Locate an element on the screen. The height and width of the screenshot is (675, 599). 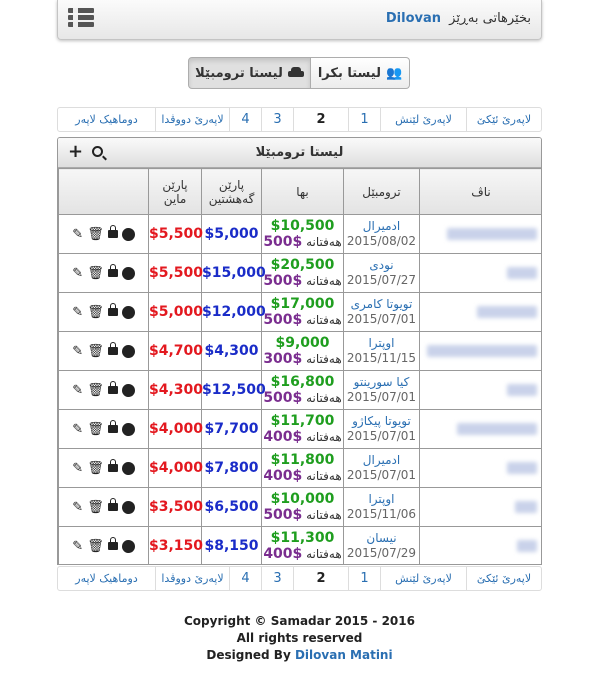
paid-cell: $8,150 is located at coordinates (231, 545).